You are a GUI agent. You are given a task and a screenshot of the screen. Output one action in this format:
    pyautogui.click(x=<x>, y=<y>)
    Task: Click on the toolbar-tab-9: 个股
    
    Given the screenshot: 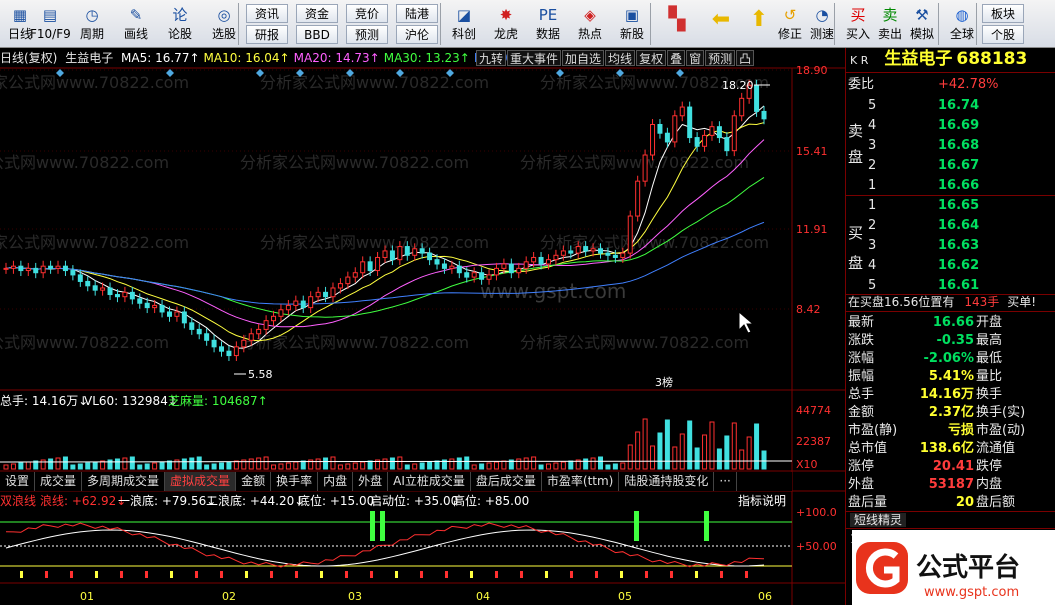 What is the action you would take?
    pyautogui.click(x=1003, y=34)
    